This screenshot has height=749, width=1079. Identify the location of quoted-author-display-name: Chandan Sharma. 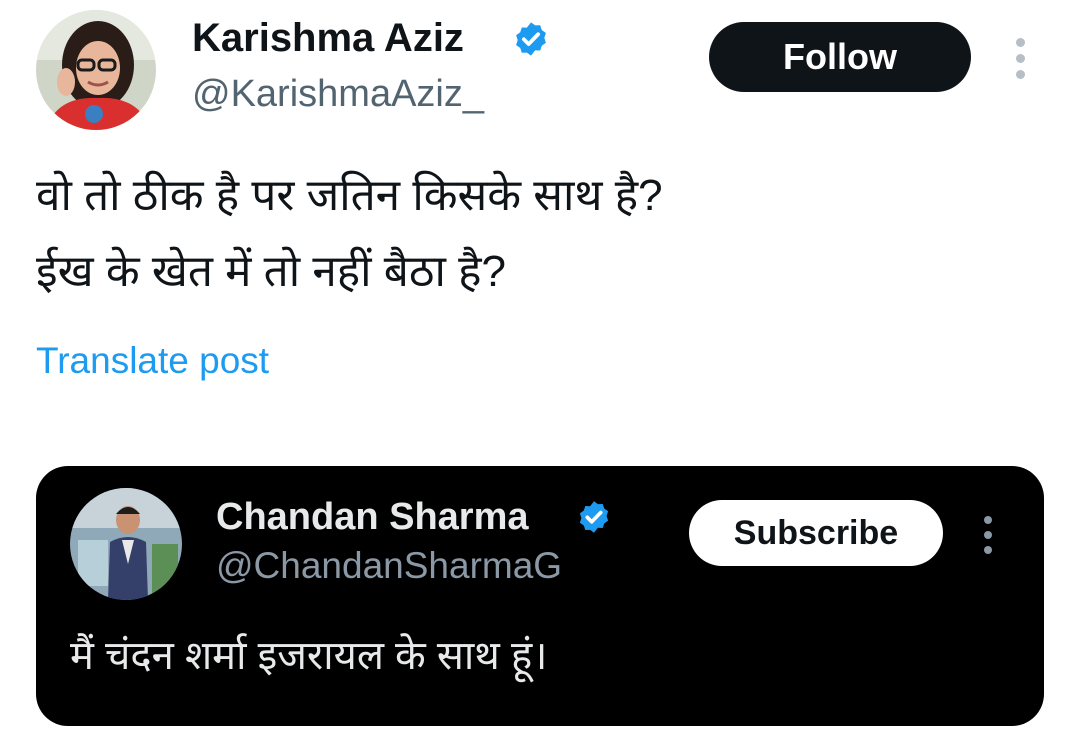
(372, 517).